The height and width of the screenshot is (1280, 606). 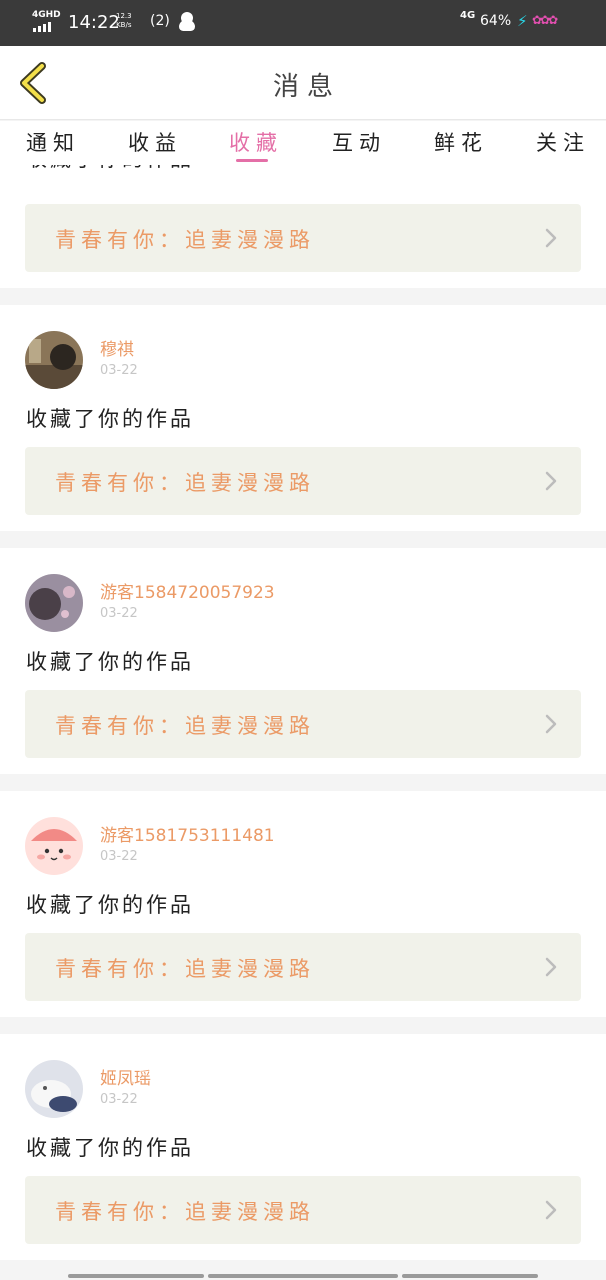 I want to click on tab-interactions: 互动, so click(x=359, y=142).